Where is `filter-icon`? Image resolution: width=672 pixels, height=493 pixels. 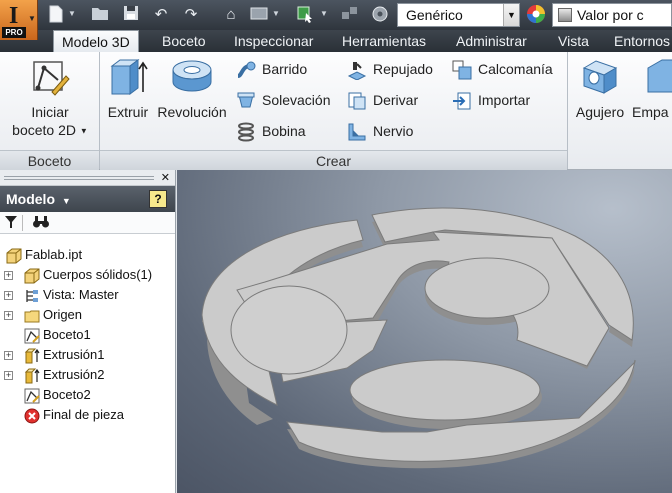 filter-icon is located at coordinates (11, 223).